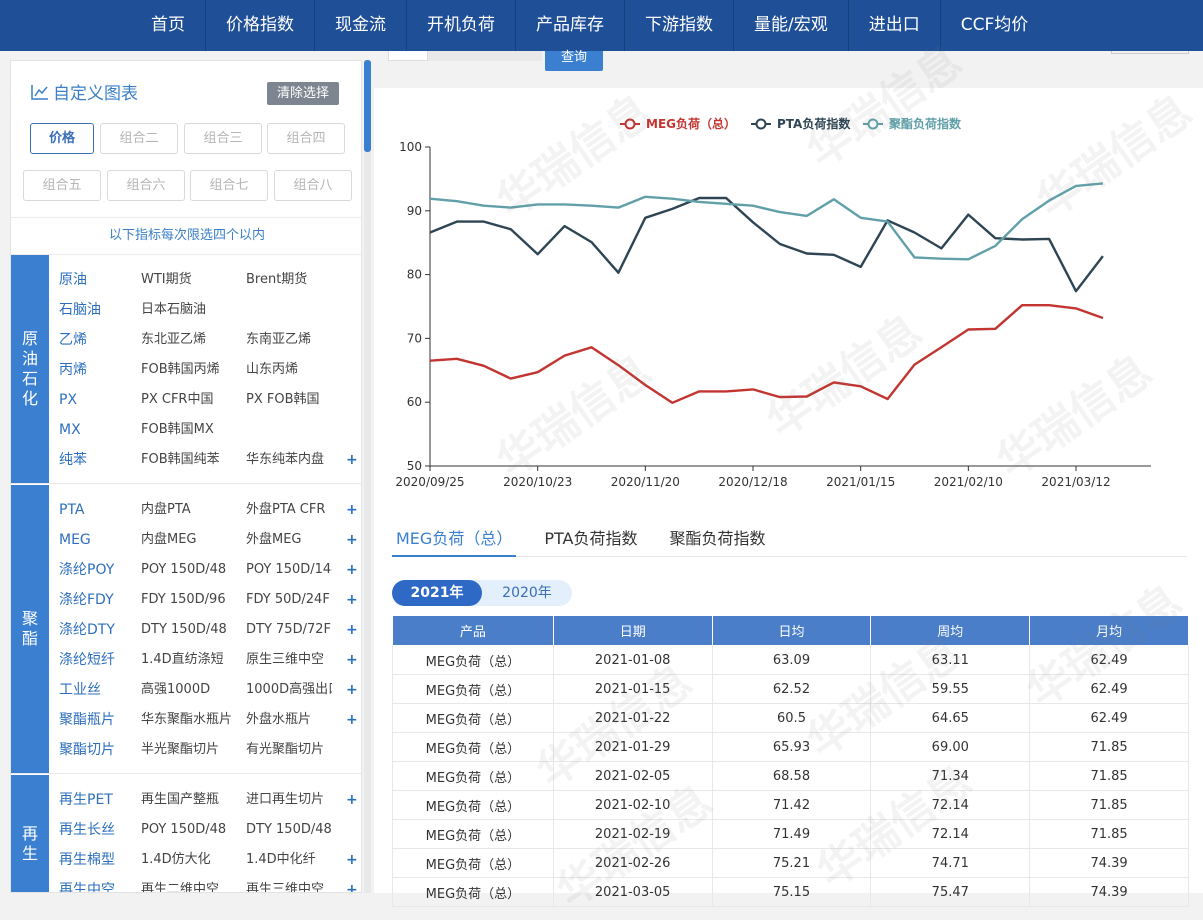 The height and width of the screenshot is (920, 1203). I want to click on combo-5: 组合五, so click(62, 185).